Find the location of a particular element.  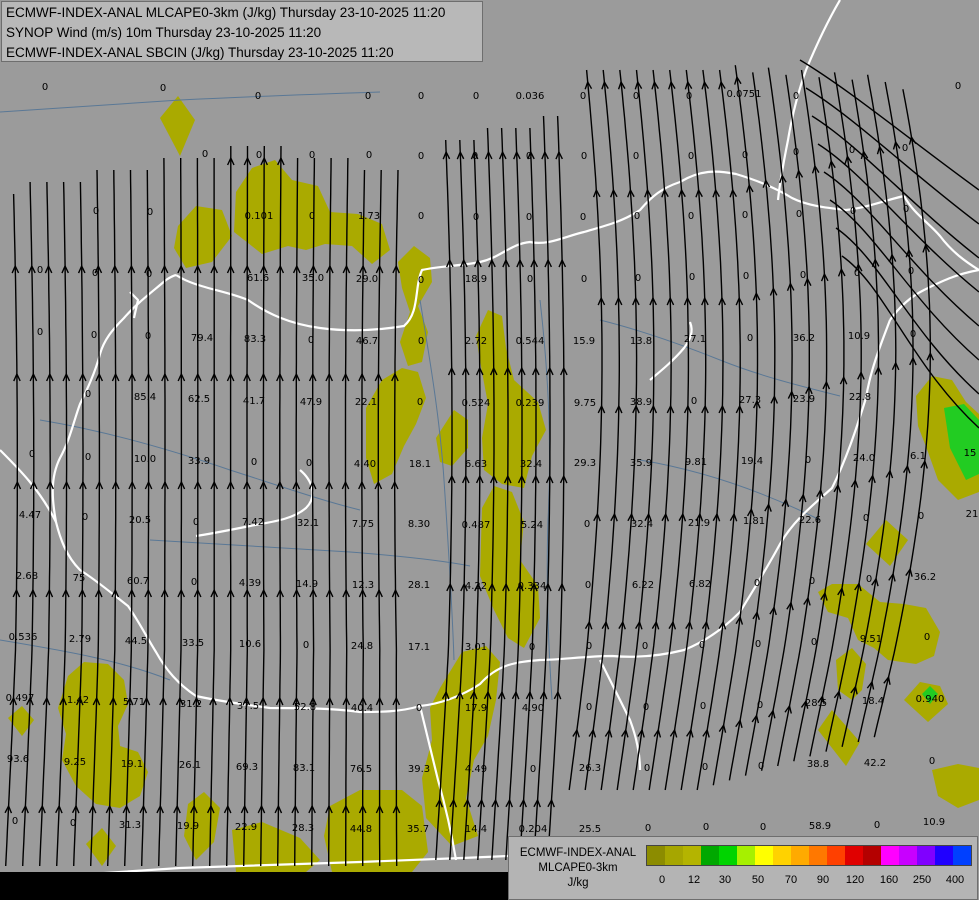

sbcin-value: 12.3 is located at coordinates (363, 585).